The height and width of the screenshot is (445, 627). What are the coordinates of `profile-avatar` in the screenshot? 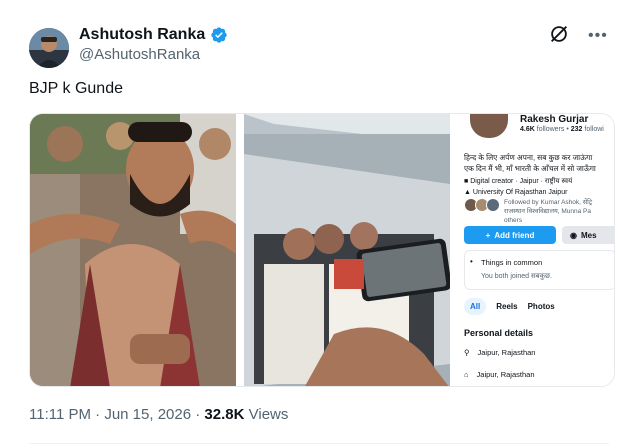 It's located at (489, 126).